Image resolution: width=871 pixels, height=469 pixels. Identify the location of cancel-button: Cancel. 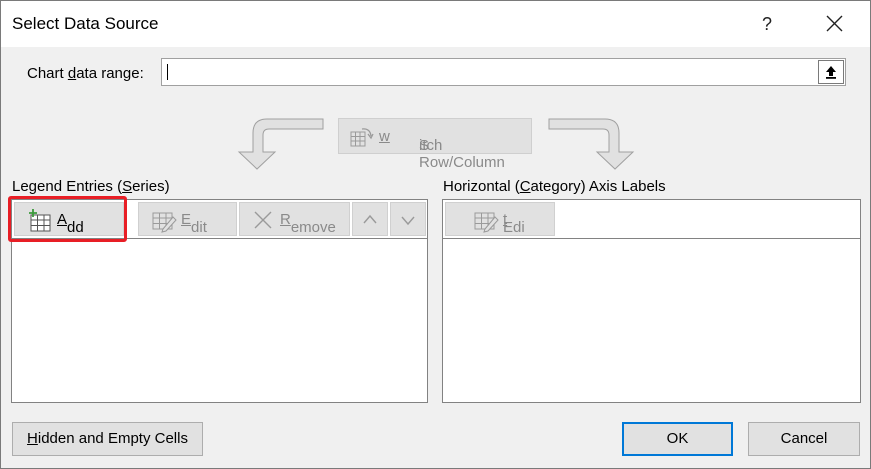
(804, 439).